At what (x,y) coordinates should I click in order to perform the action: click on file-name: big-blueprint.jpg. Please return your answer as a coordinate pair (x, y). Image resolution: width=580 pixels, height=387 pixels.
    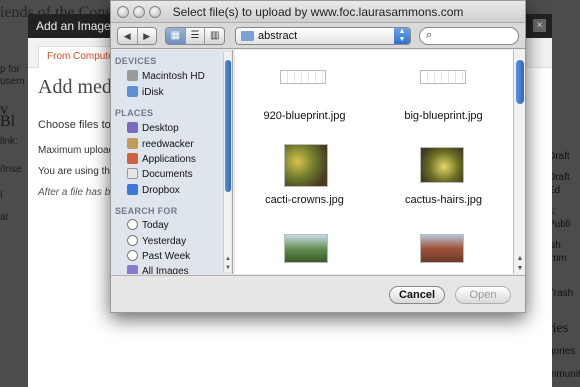
    Looking at the image, I should click on (443, 116).